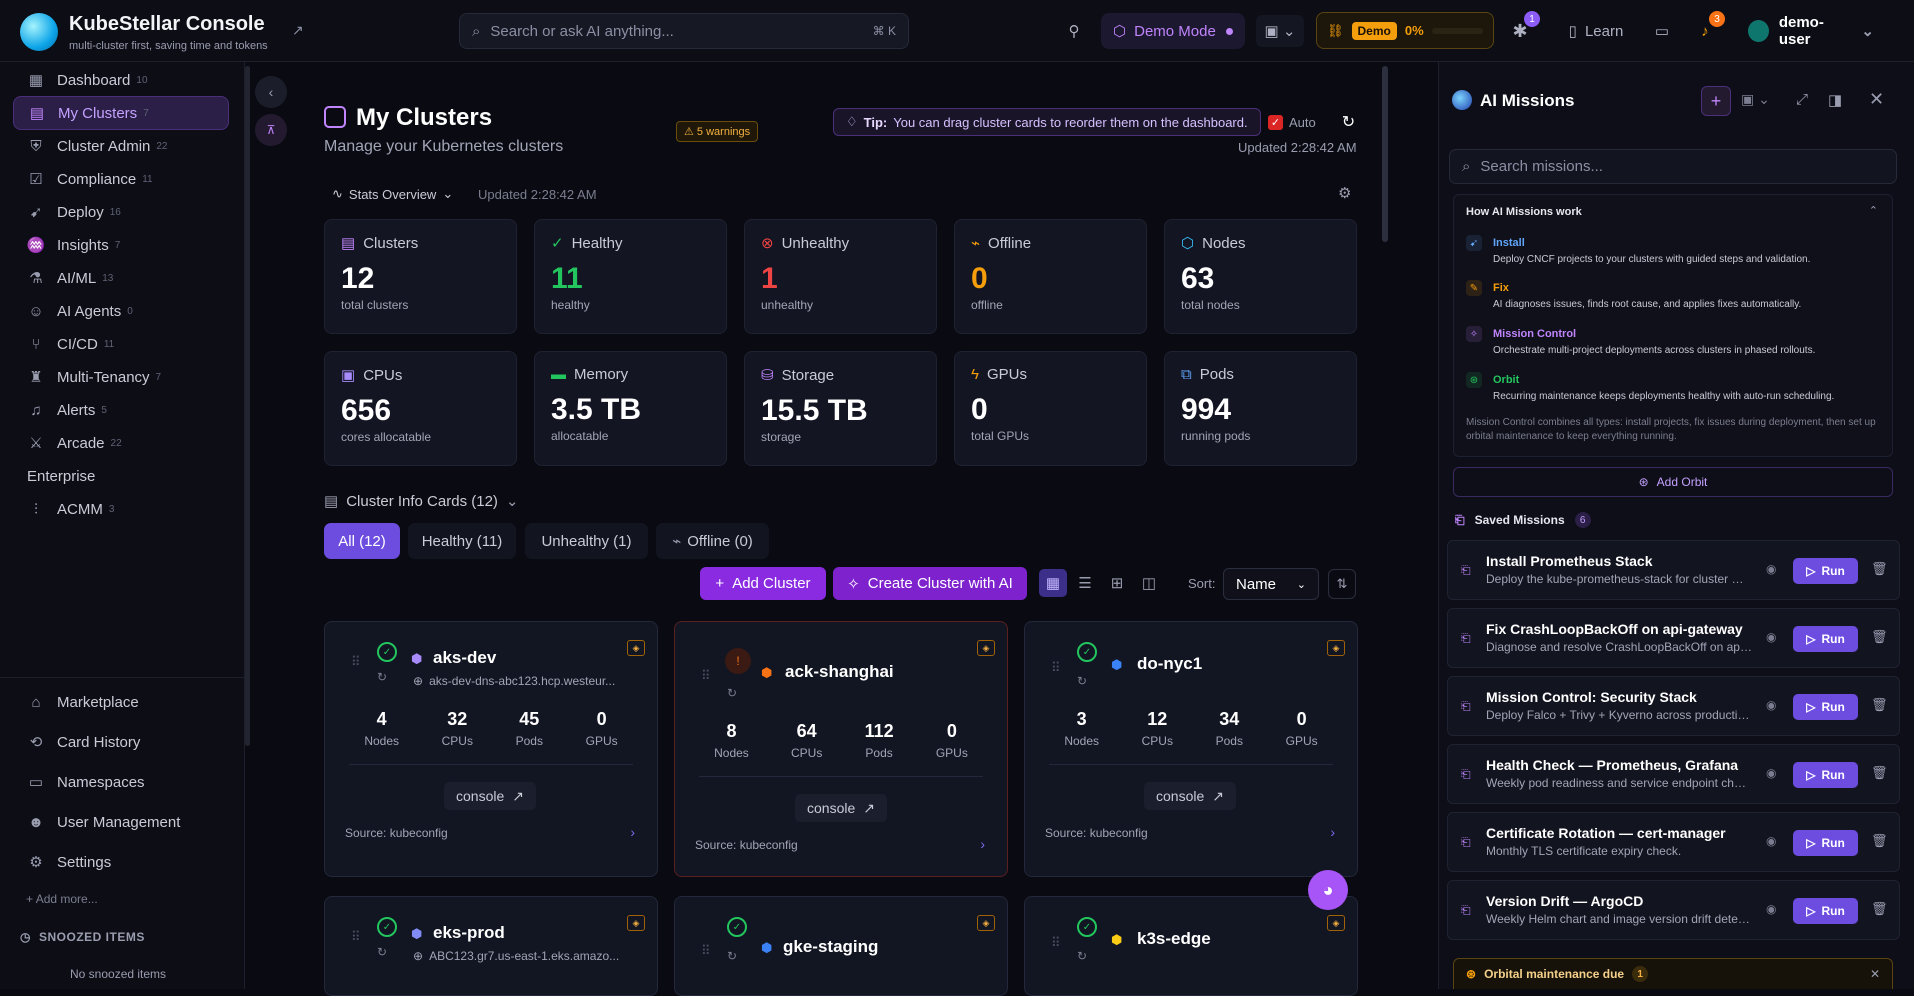 The width and height of the screenshot is (1914, 996). I want to click on warnings-badge: ⚠ 5 warnings, so click(717, 131).